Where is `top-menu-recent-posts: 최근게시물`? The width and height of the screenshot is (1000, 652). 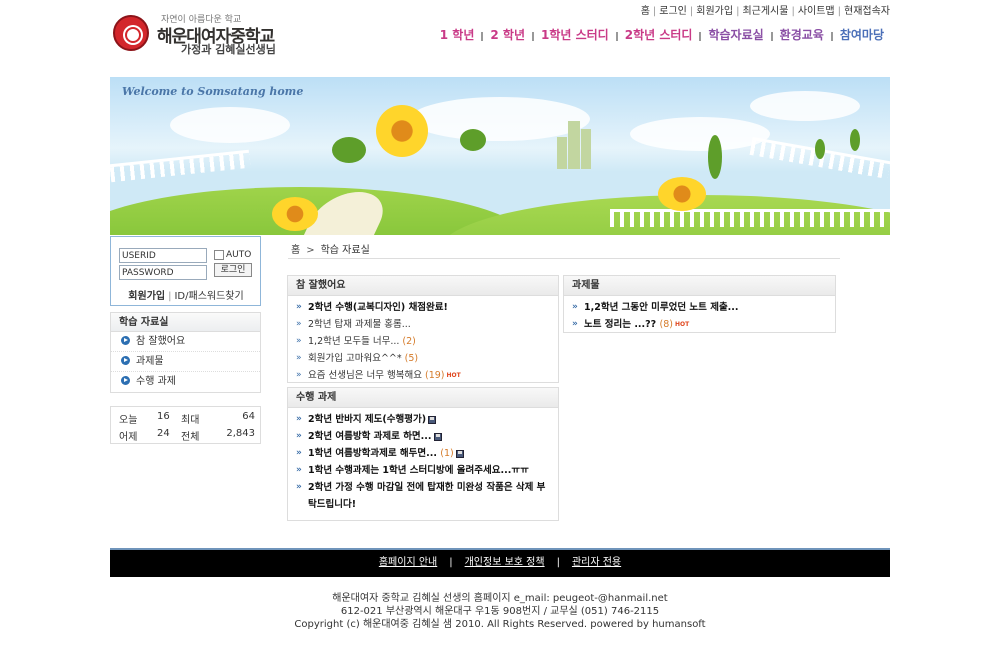 top-menu-recent-posts: 최근게시물 is located at coordinates (765, 11).